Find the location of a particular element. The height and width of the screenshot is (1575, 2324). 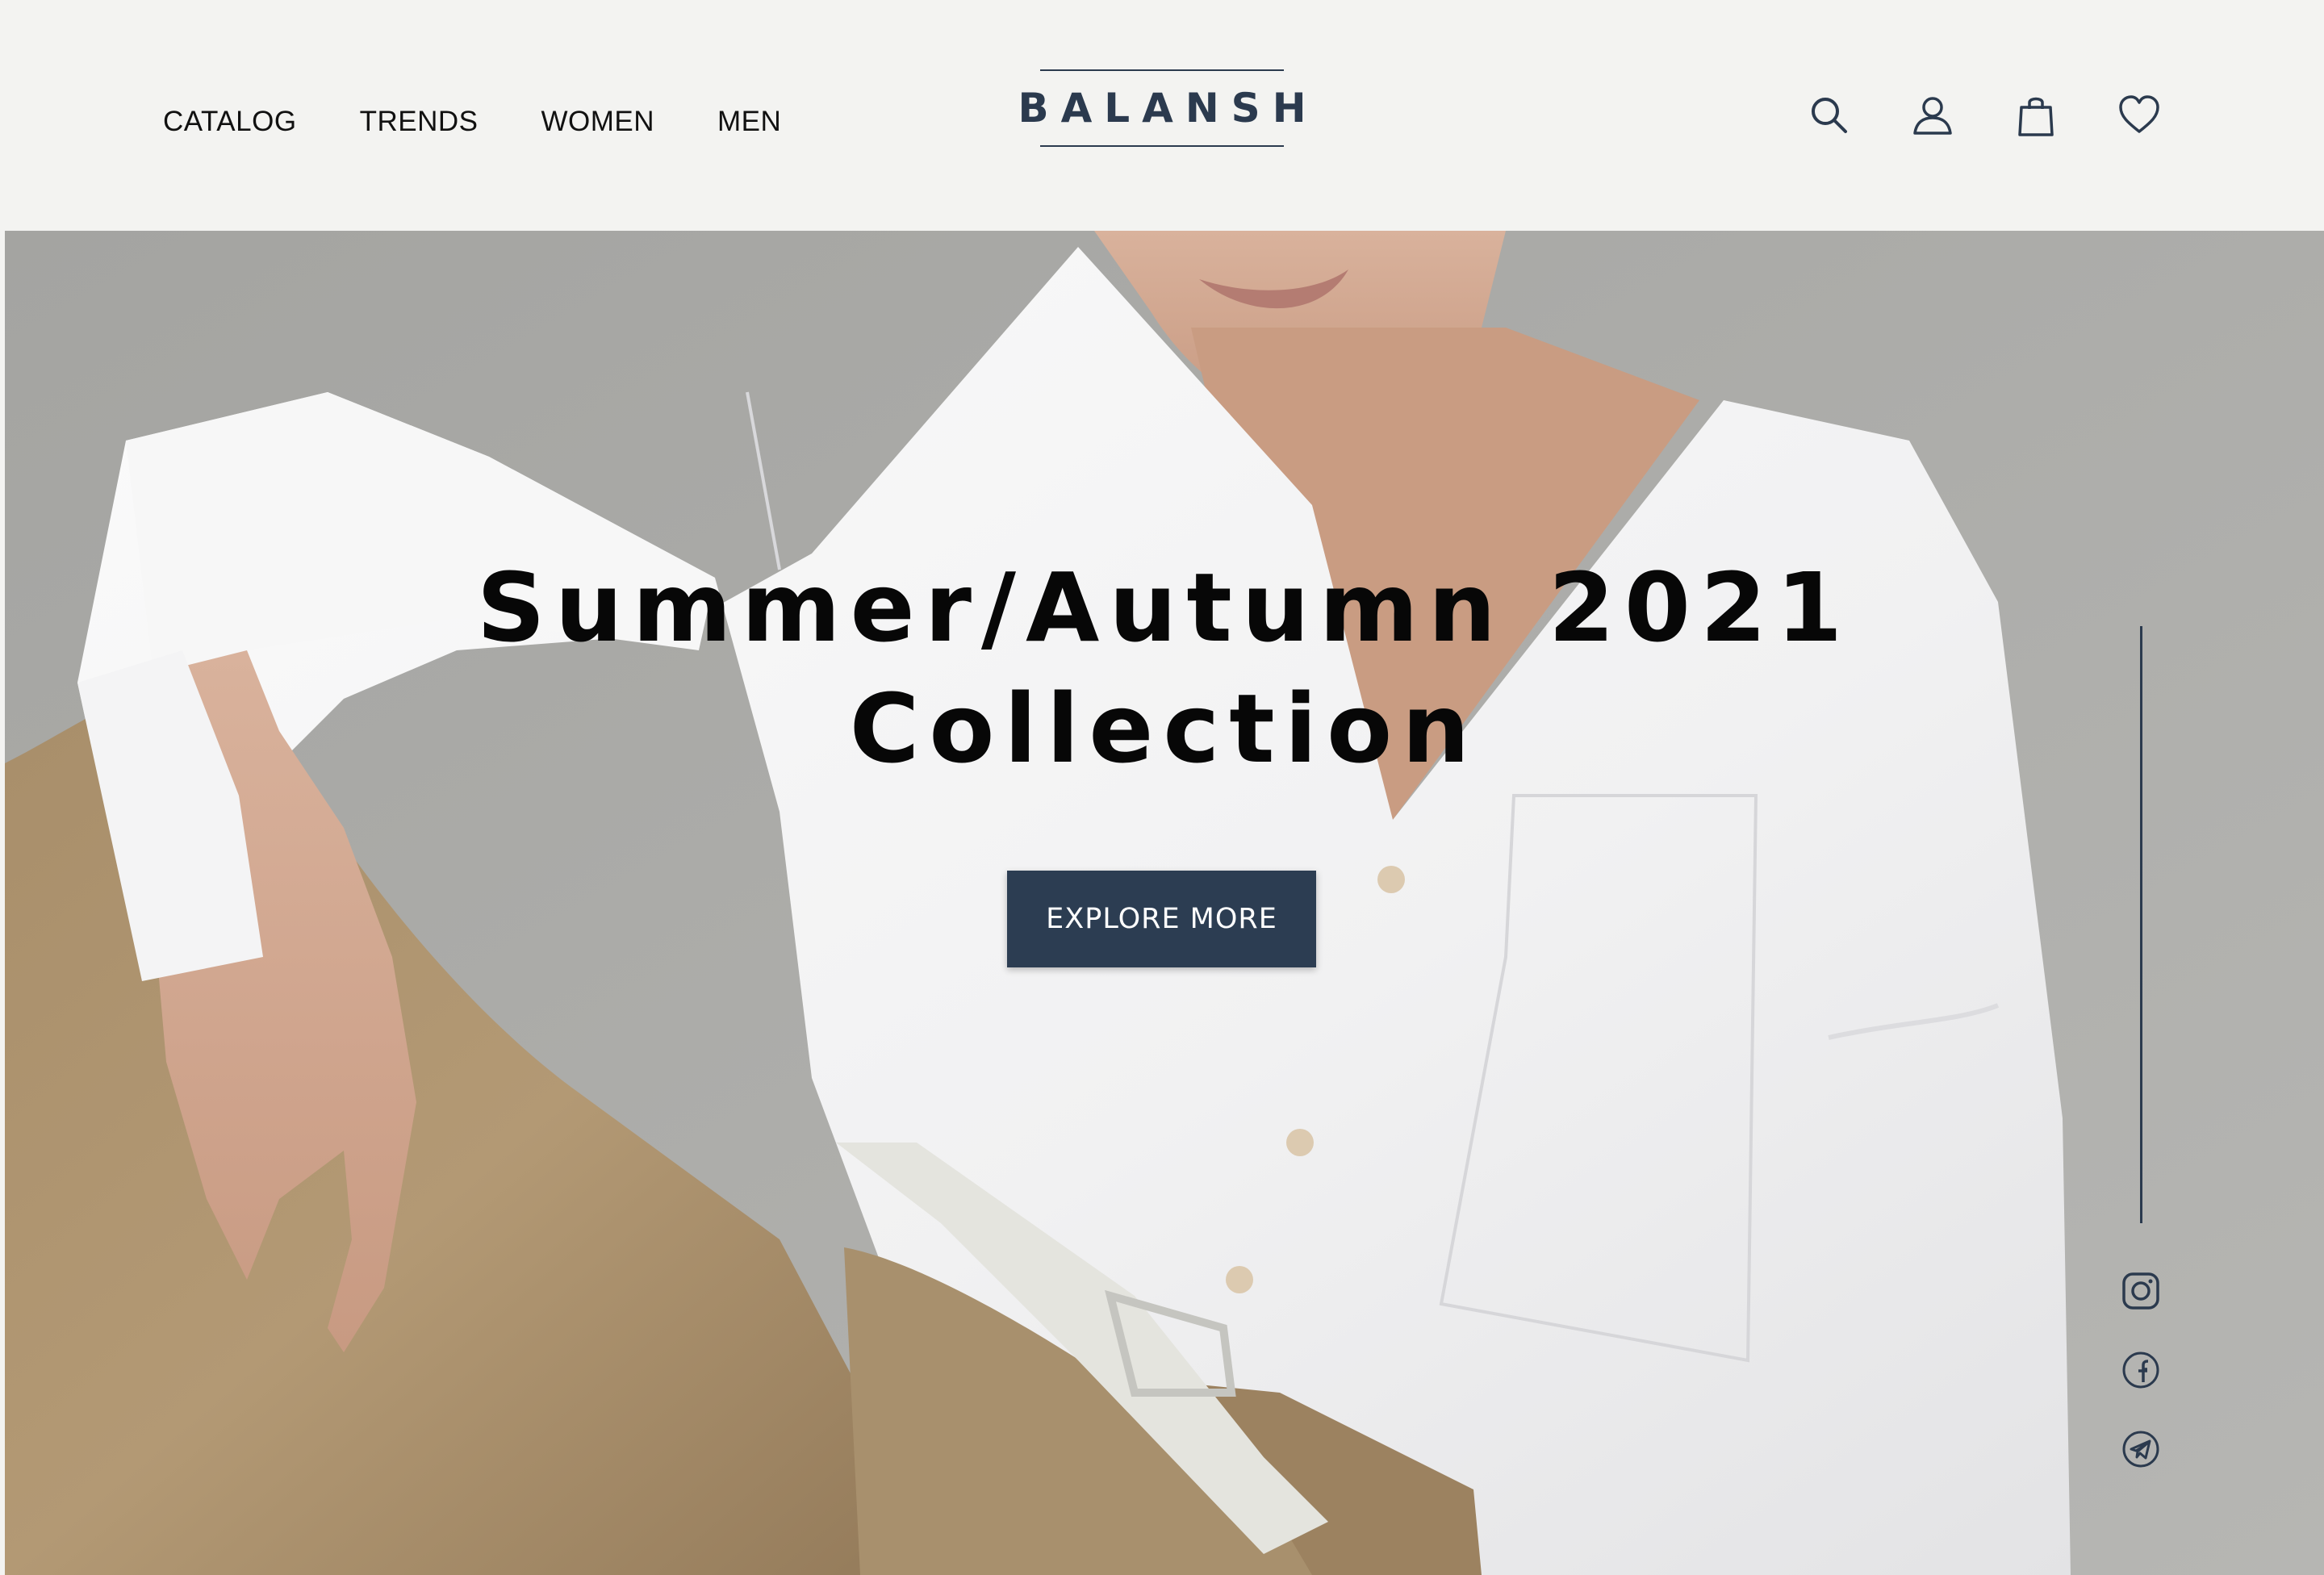

cart-button is located at coordinates (2036, 116).